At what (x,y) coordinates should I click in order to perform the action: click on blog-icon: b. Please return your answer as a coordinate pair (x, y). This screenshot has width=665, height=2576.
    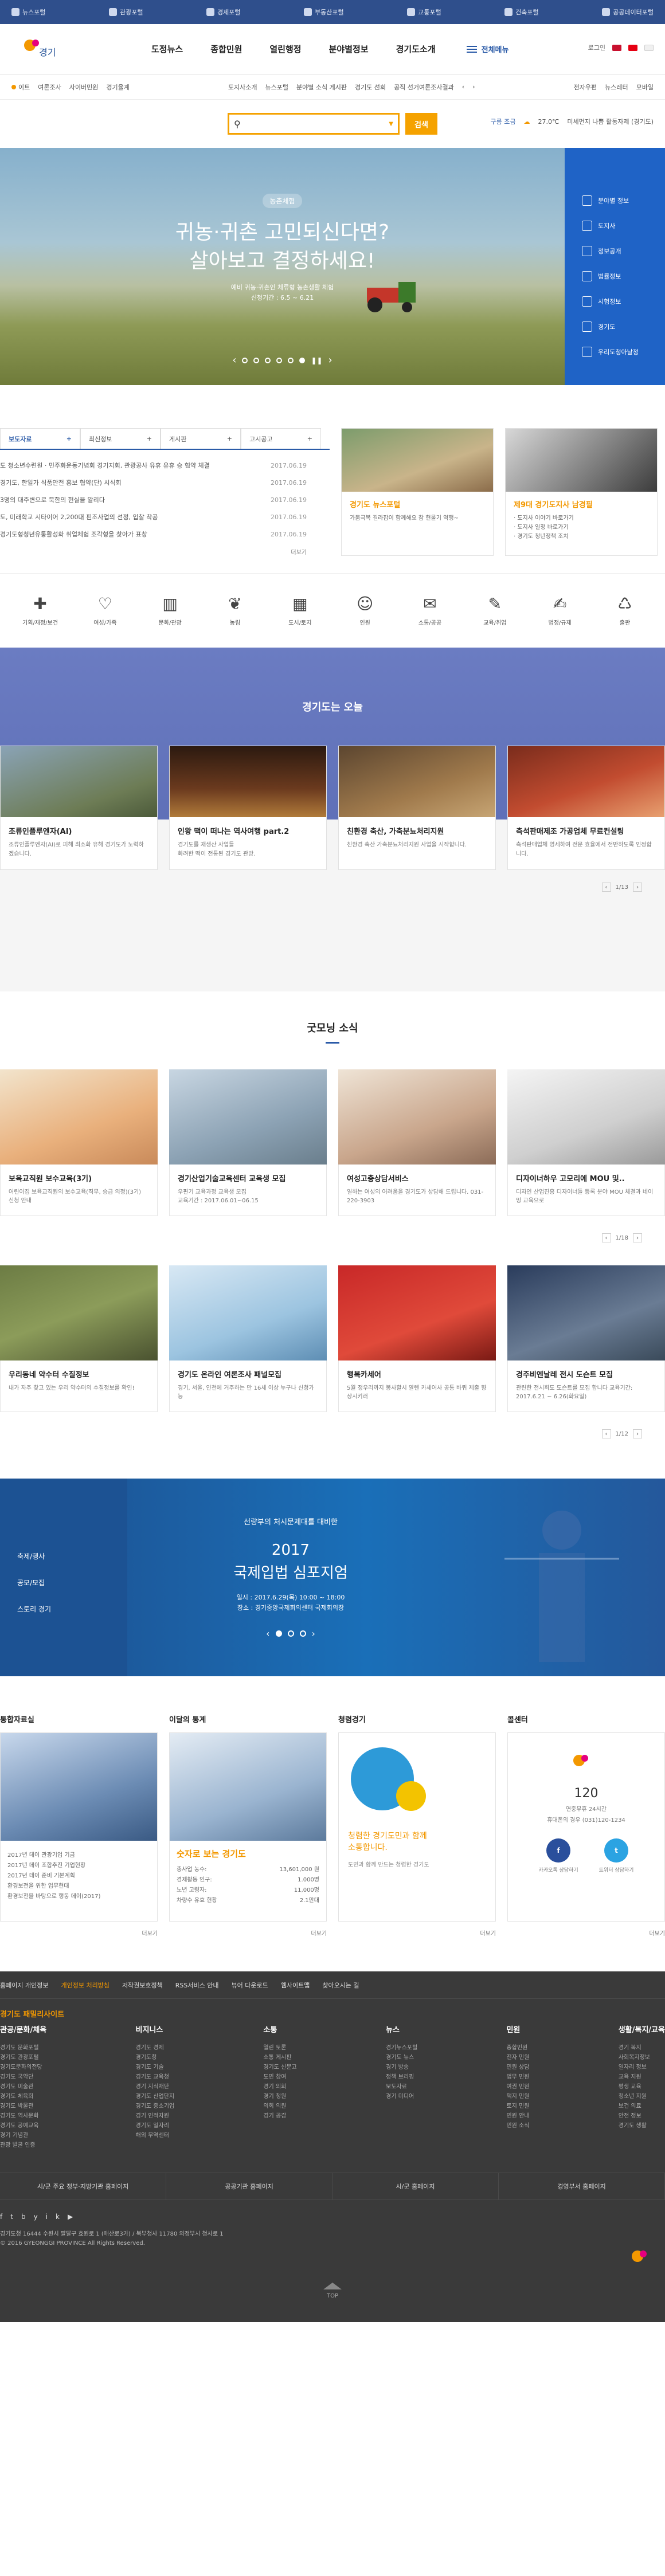
    Looking at the image, I should click on (23, 2217).